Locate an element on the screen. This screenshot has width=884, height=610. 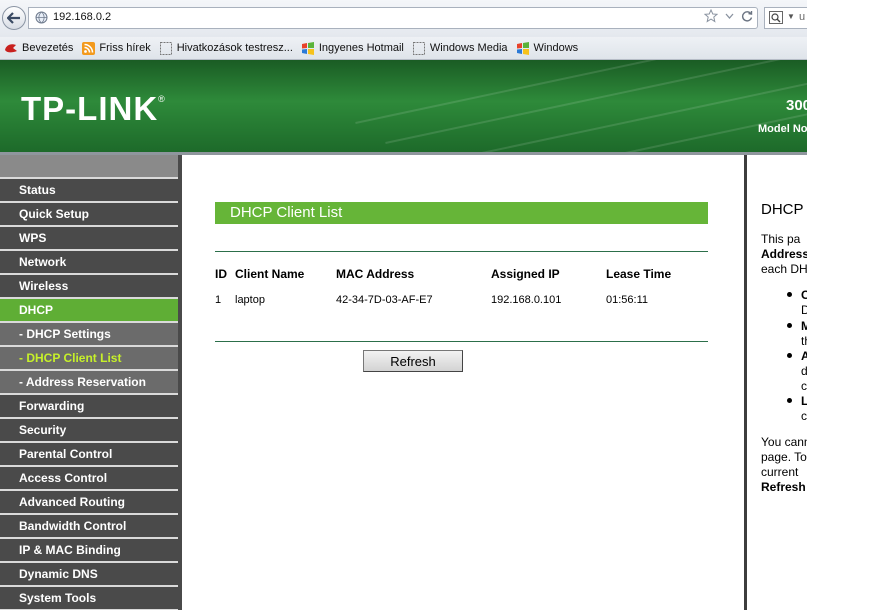
sidebar-item-dhcp: DHCP is located at coordinates (89, 310).